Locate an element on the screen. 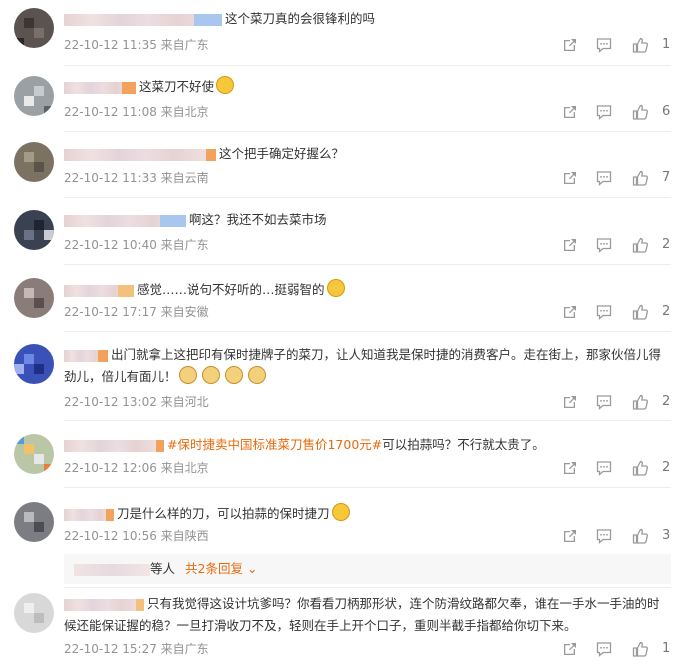  comment-timestamp: 22-10-12 10:56 来自陕西 is located at coordinates (136, 536).